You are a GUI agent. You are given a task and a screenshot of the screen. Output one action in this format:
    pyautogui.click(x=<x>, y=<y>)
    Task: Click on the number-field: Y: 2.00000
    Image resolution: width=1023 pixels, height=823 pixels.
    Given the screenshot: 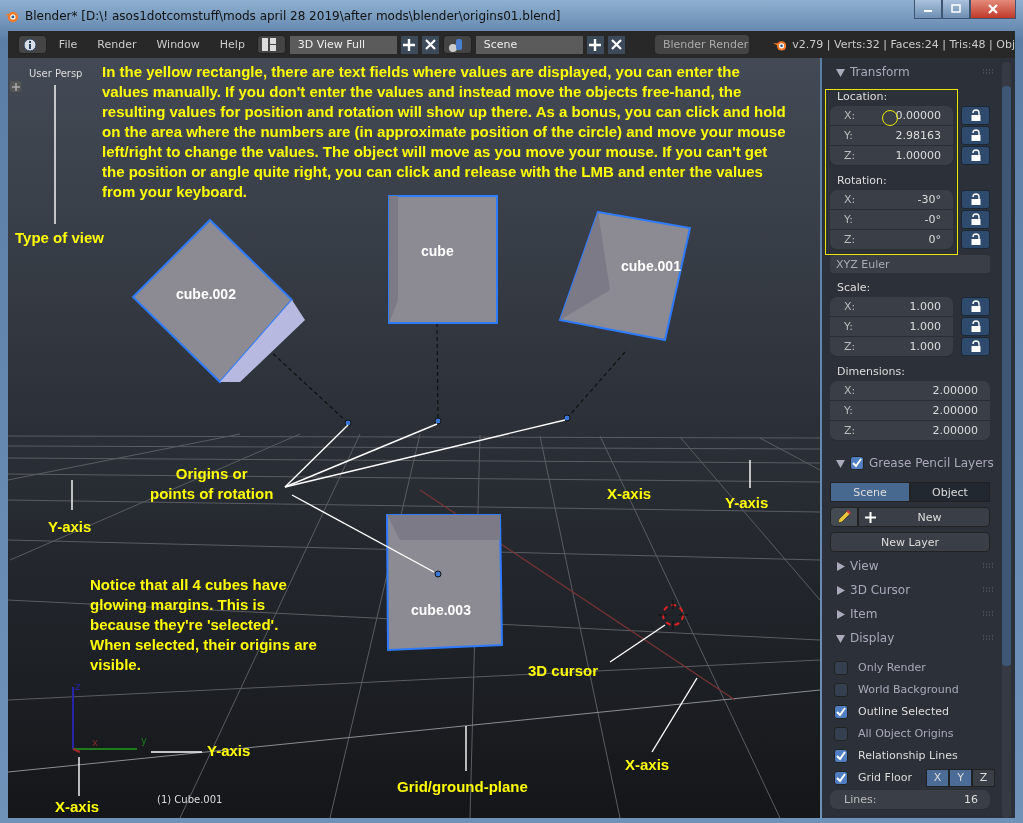 What is the action you would take?
    pyautogui.click(x=910, y=411)
    